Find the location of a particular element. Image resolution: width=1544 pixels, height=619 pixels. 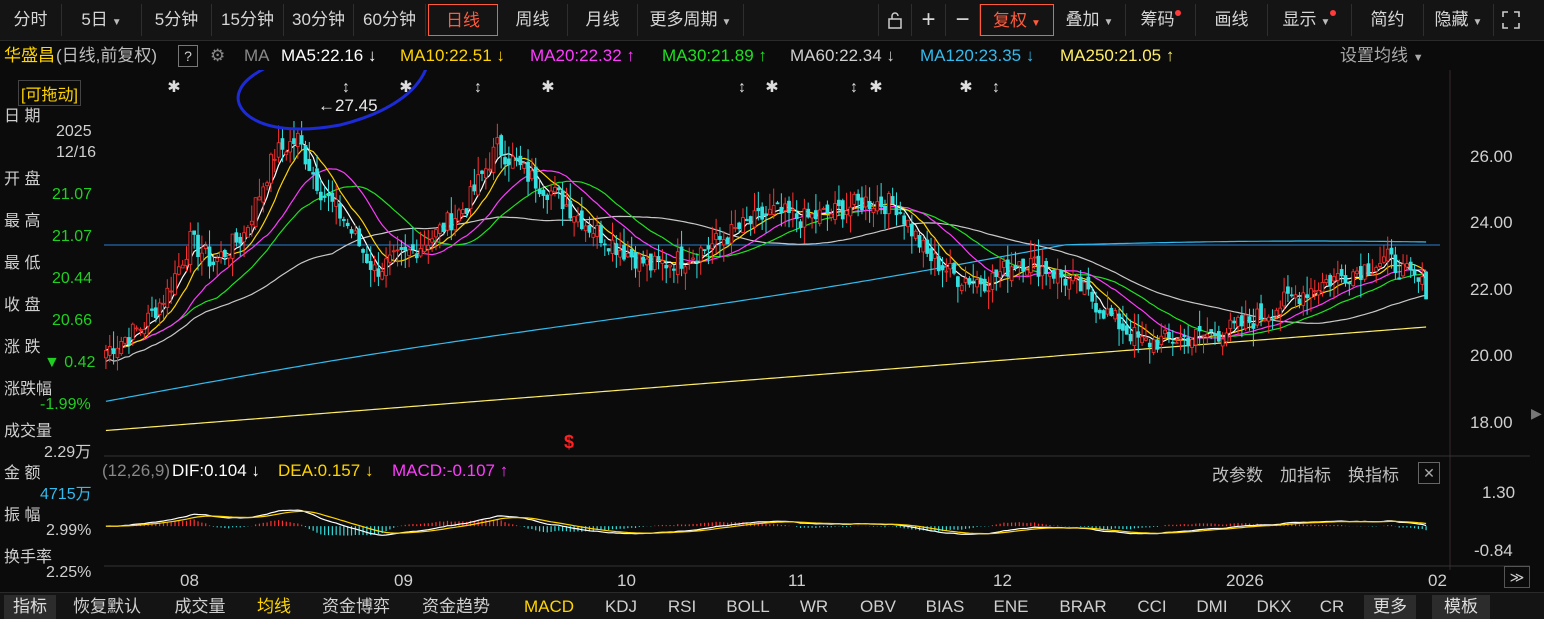

macd-tab: MACD is located at coordinates (549, 607).